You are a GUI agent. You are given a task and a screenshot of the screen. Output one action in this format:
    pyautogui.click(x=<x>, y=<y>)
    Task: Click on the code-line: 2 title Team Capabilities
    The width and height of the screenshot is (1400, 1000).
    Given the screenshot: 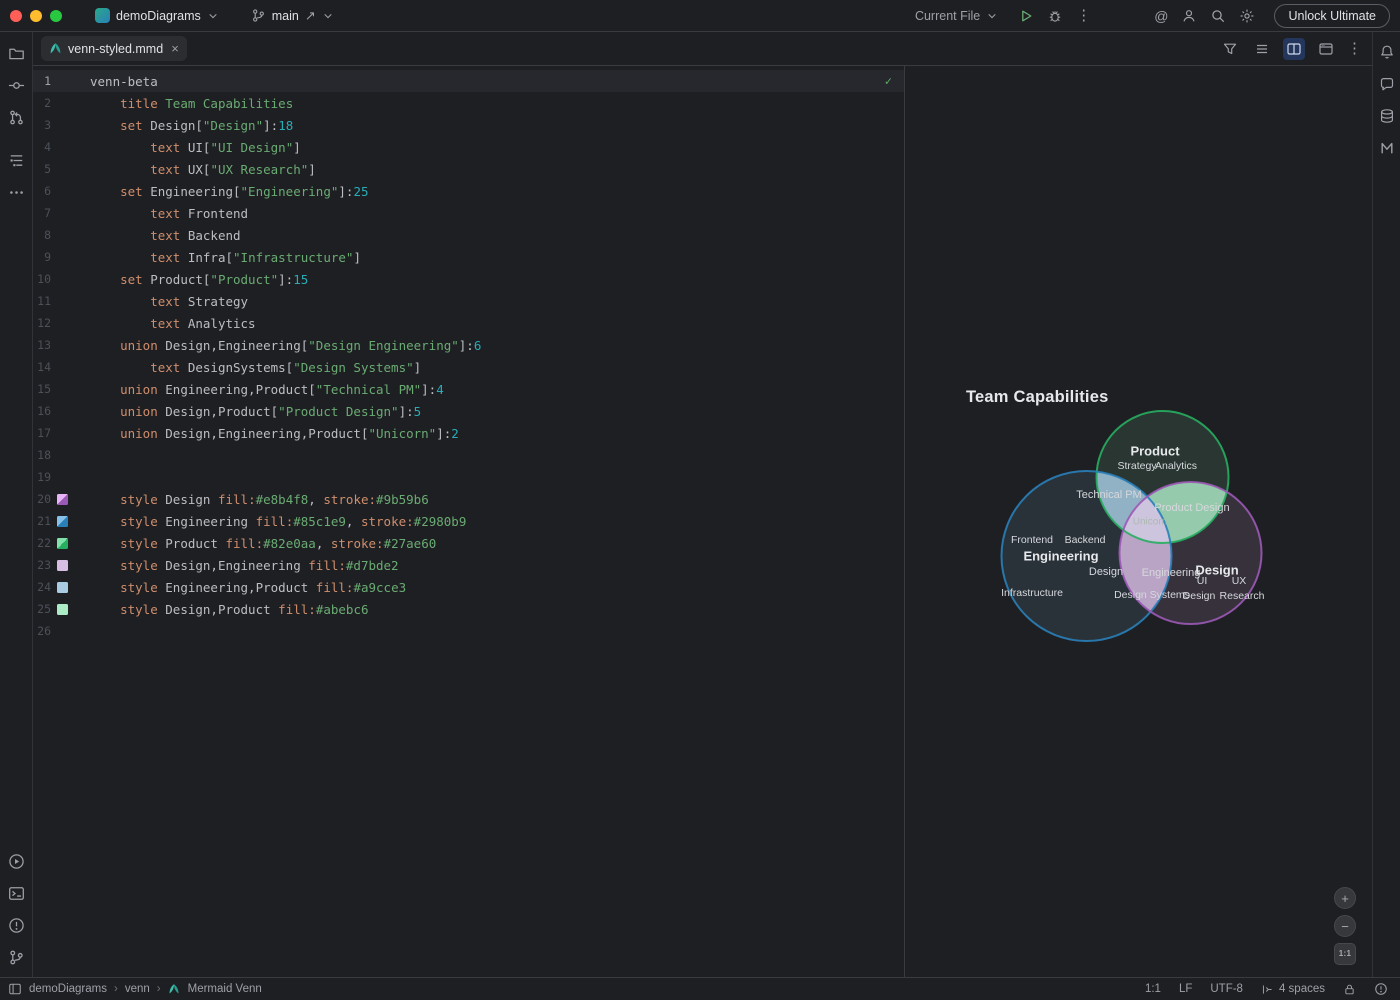 What is the action you would take?
    pyautogui.click(x=468, y=103)
    